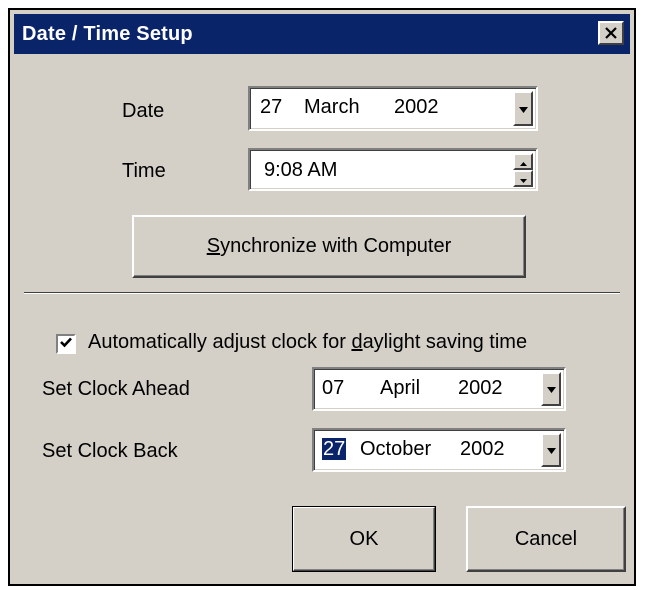 The width and height of the screenshot is (648, 590). I want to click on time-label: Time, so click(144, 171).